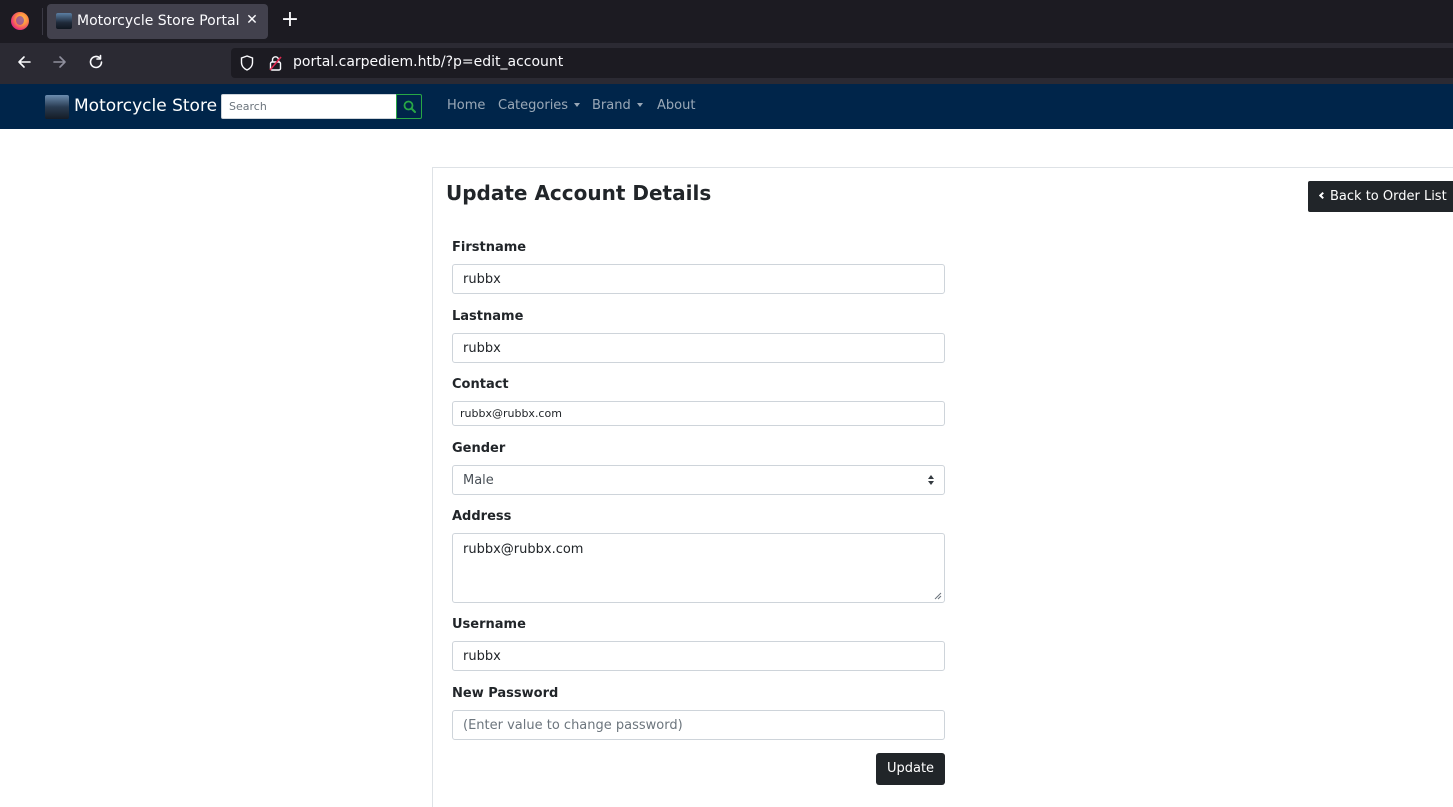 This screenshot has width=1453, height=807. What do you see at coordinates (523, 549) in the screenshot?
I see `address-value: rubbx@rubbx.com` at bounding box center [523, 549].